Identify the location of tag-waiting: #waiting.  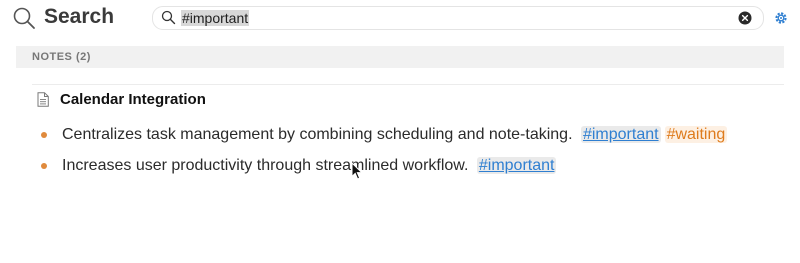
(696, 134).